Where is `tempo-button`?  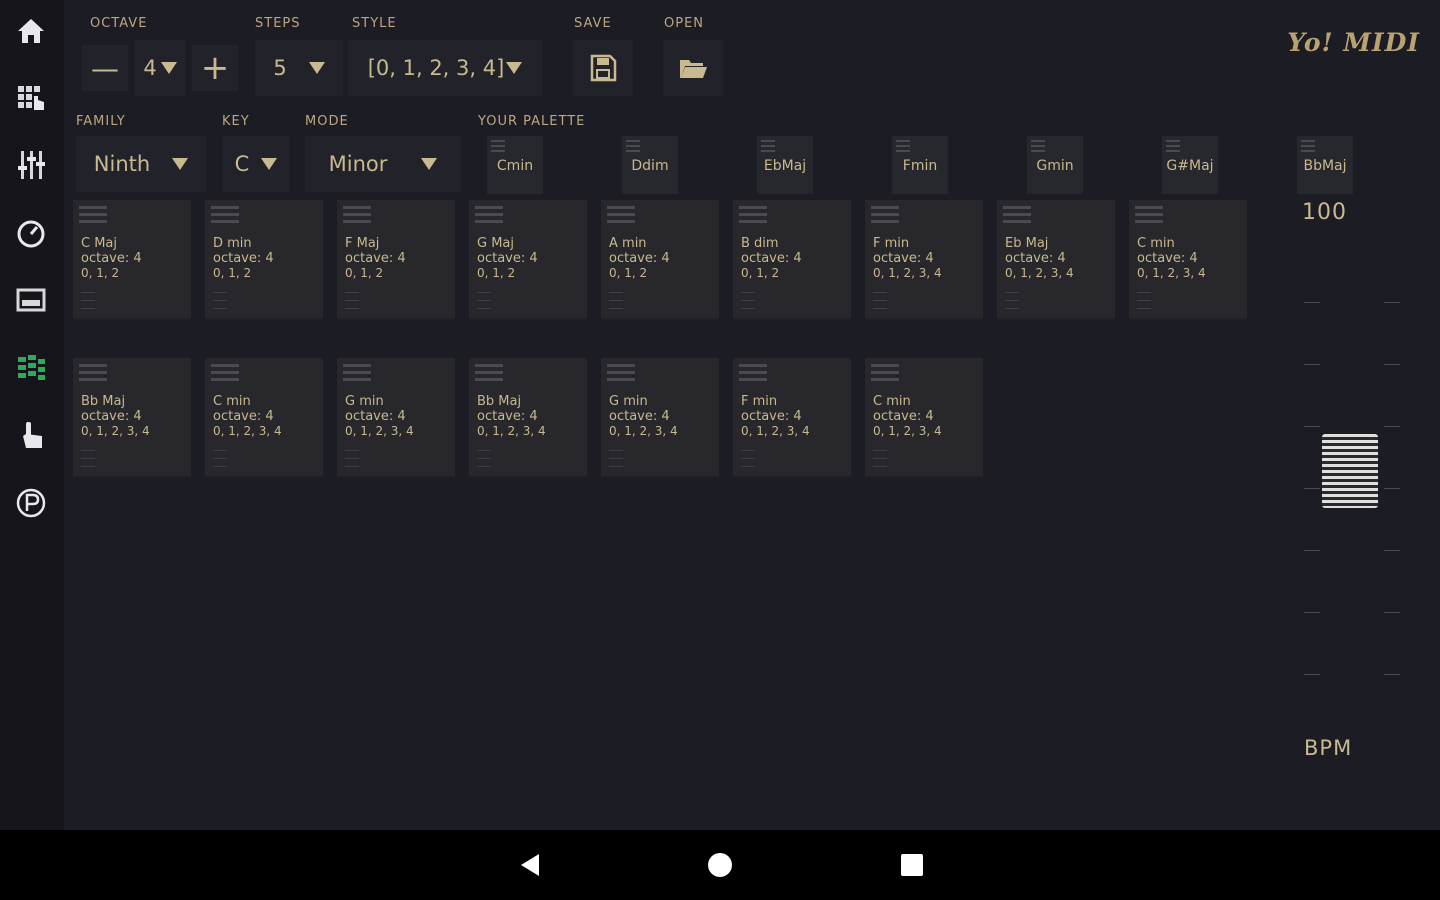
tempo-button is located at coordinates (31, 233).